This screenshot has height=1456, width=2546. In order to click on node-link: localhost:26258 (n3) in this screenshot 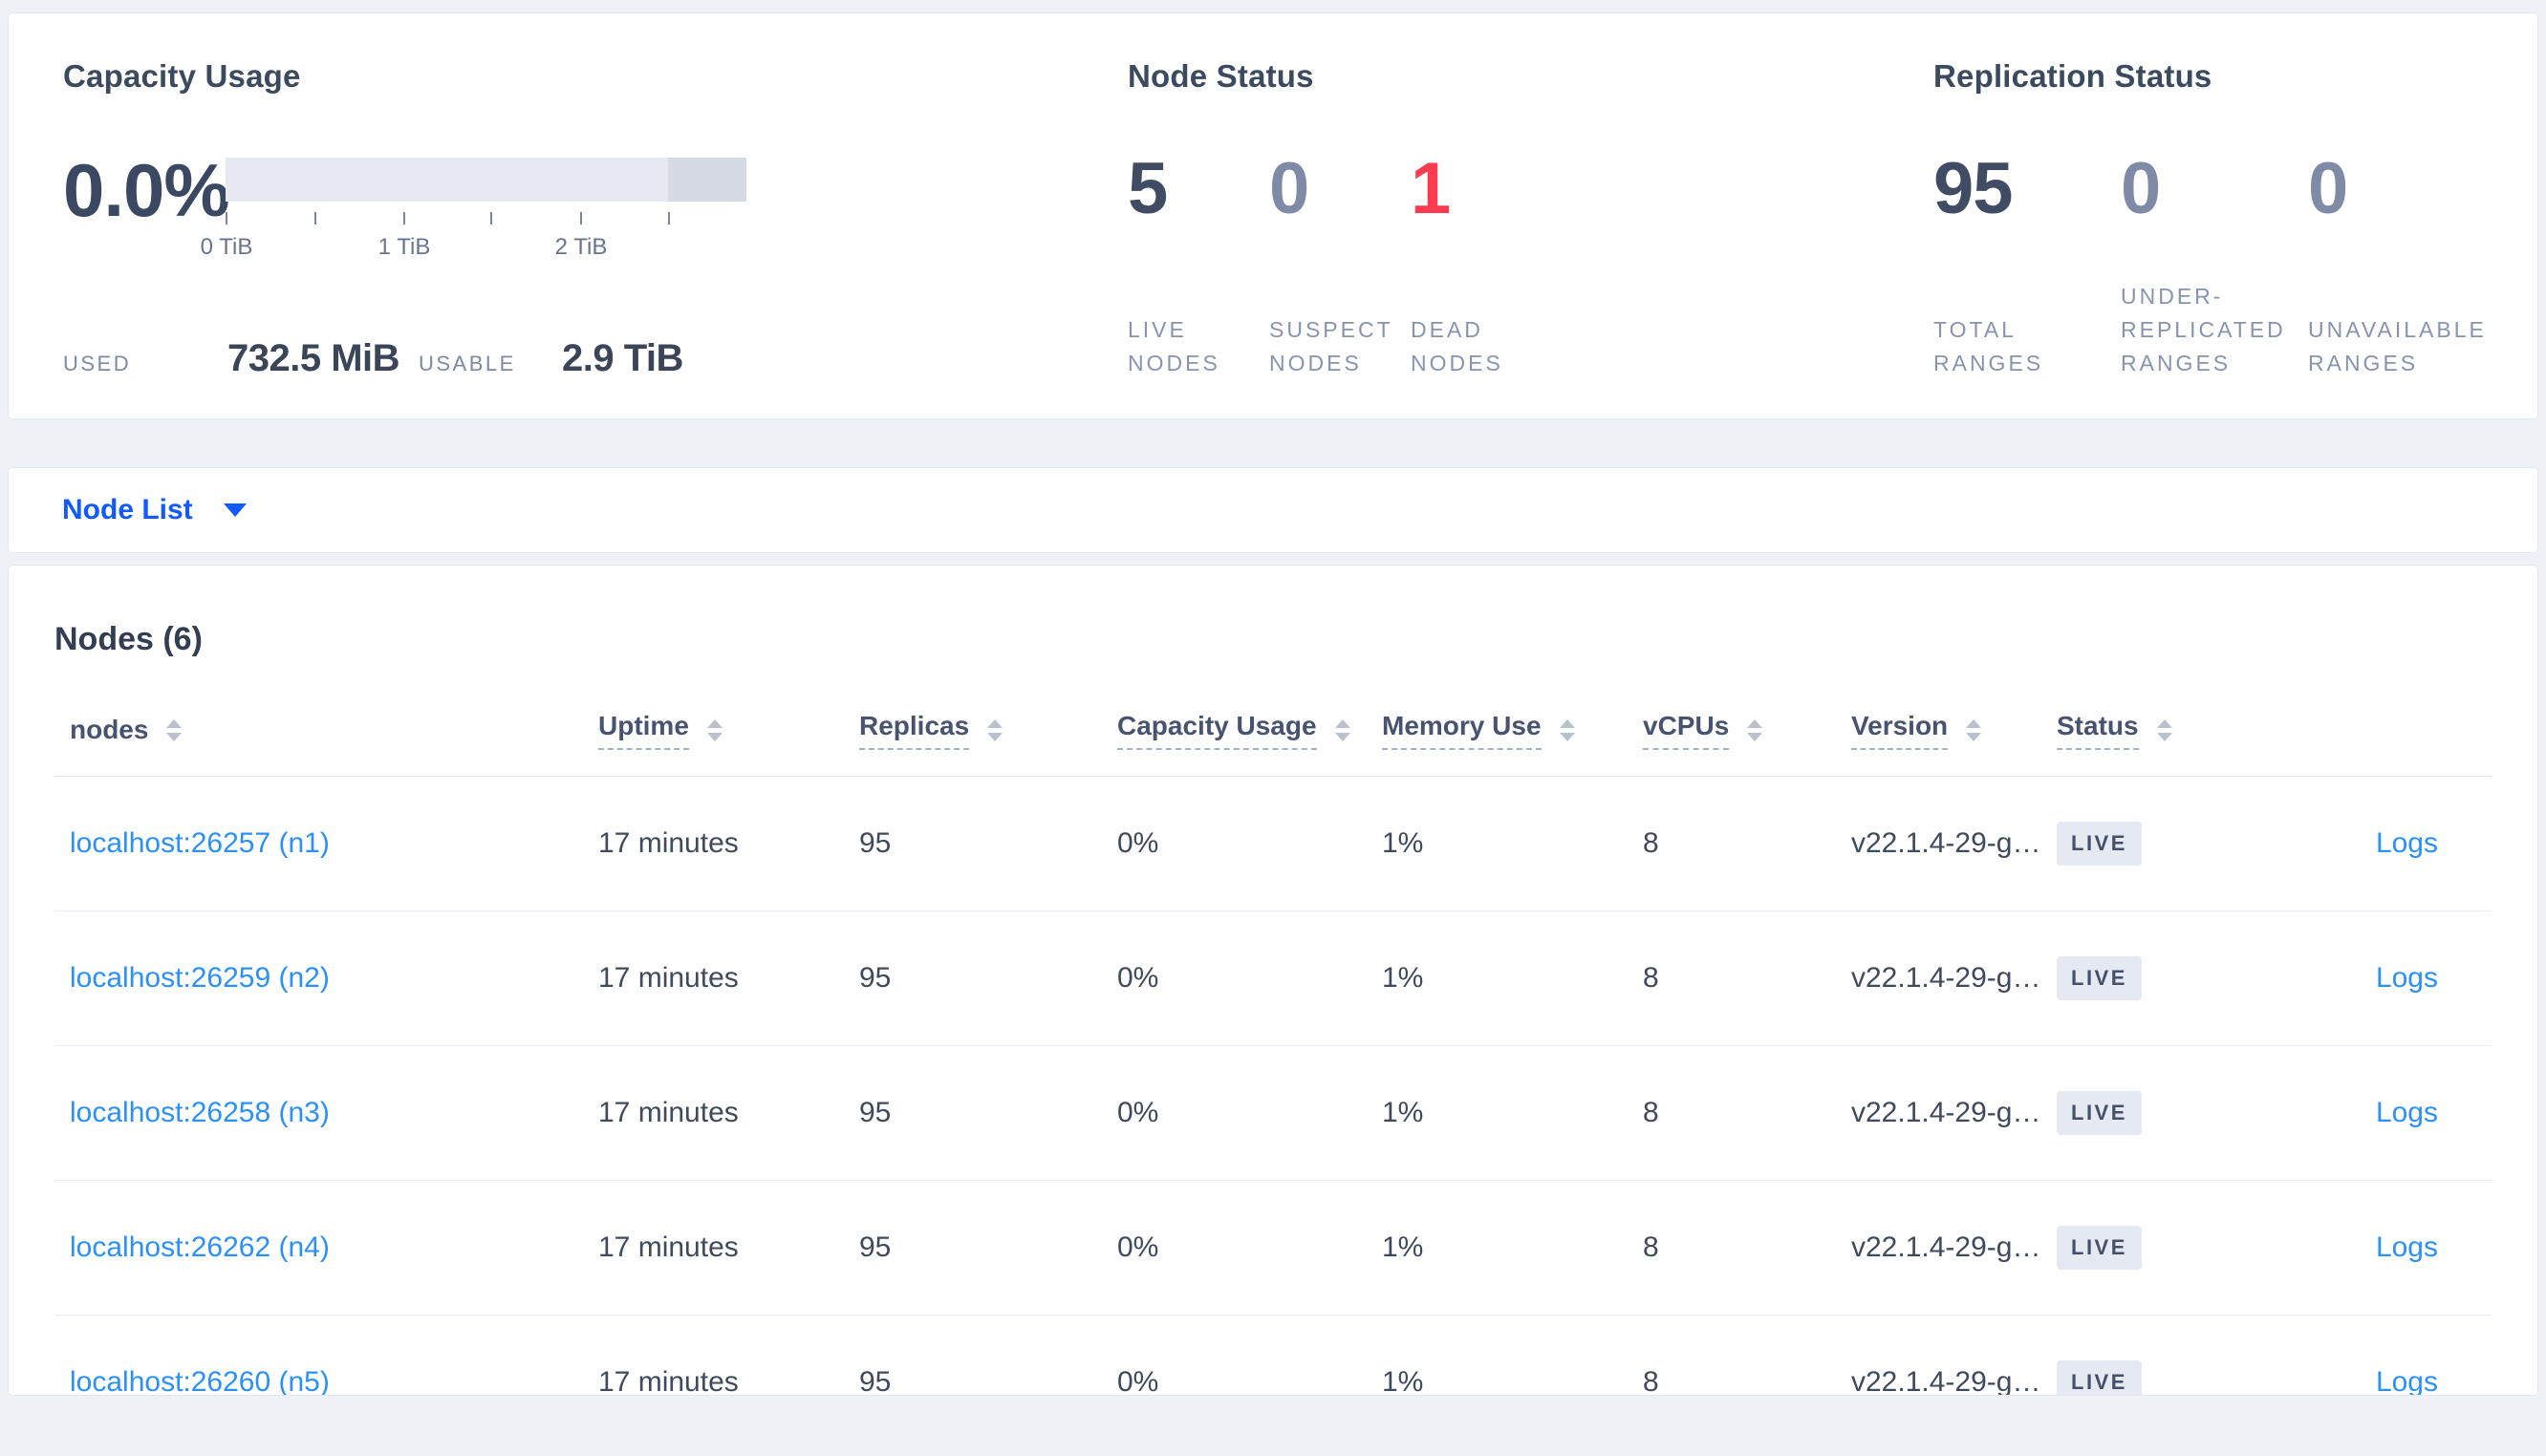, I will do `click(200, 1113)`.